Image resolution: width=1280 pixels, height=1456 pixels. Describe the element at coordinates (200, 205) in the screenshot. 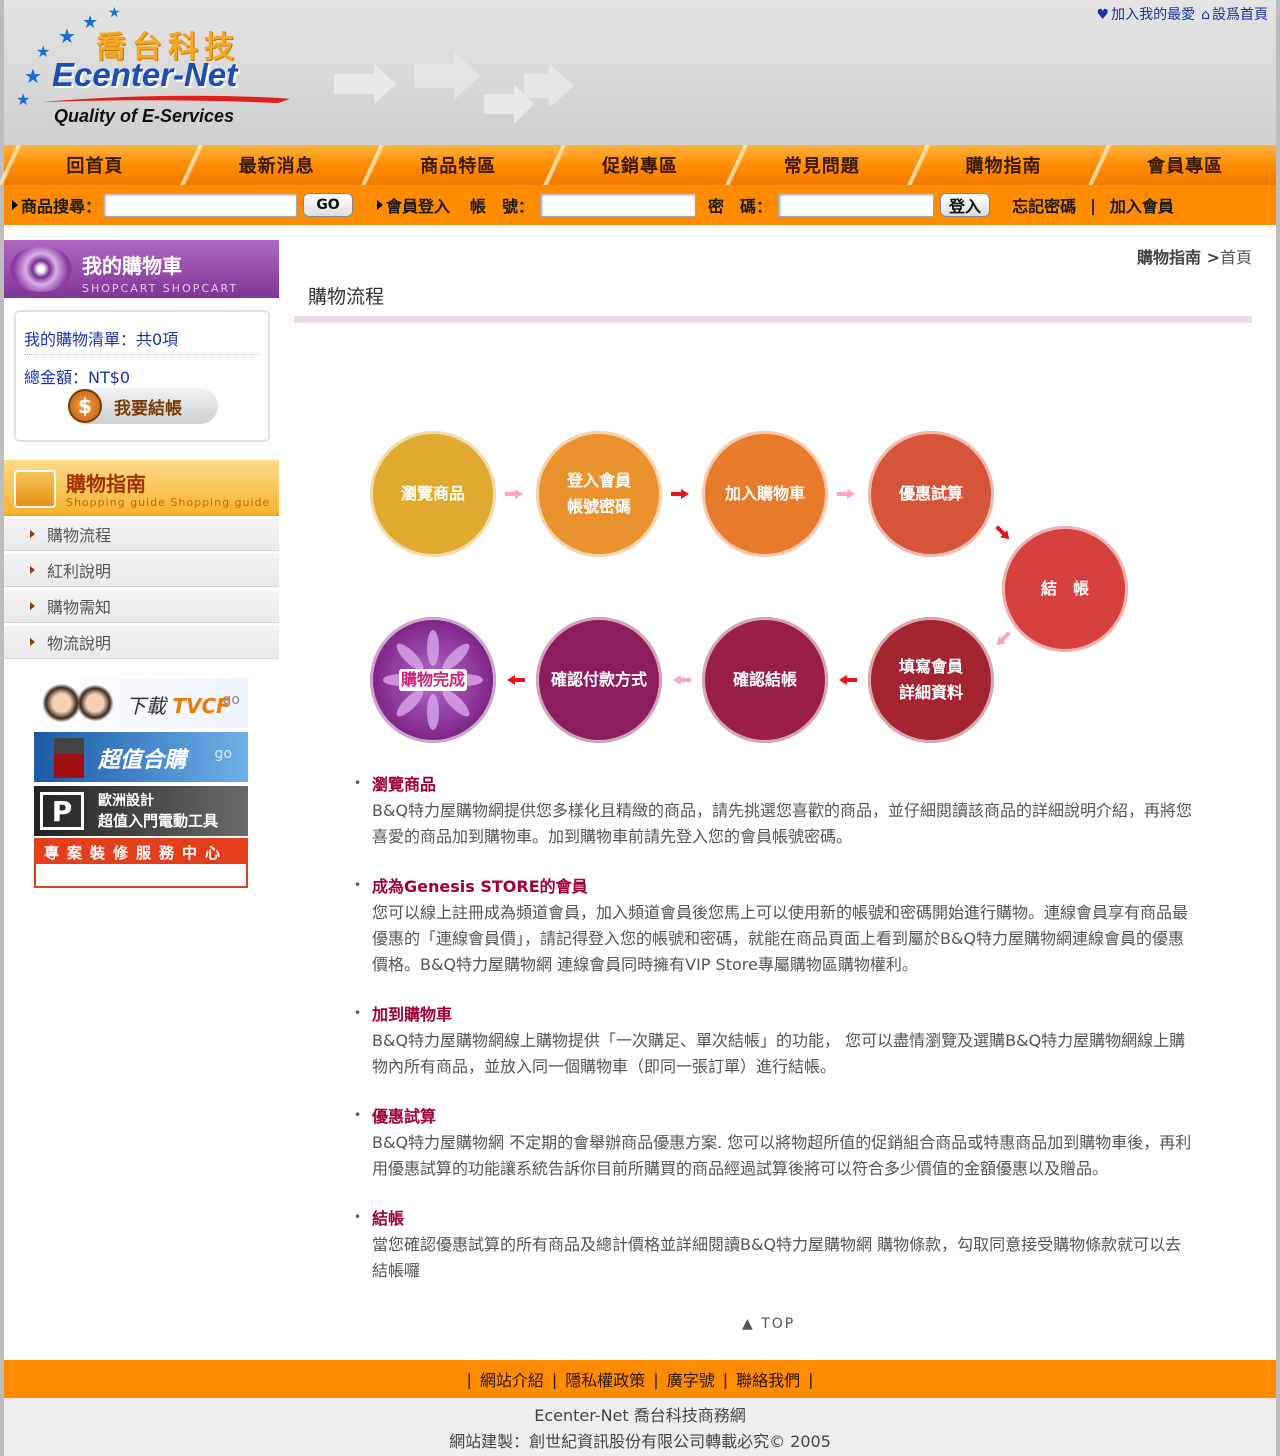

I see `search-input` at that location.